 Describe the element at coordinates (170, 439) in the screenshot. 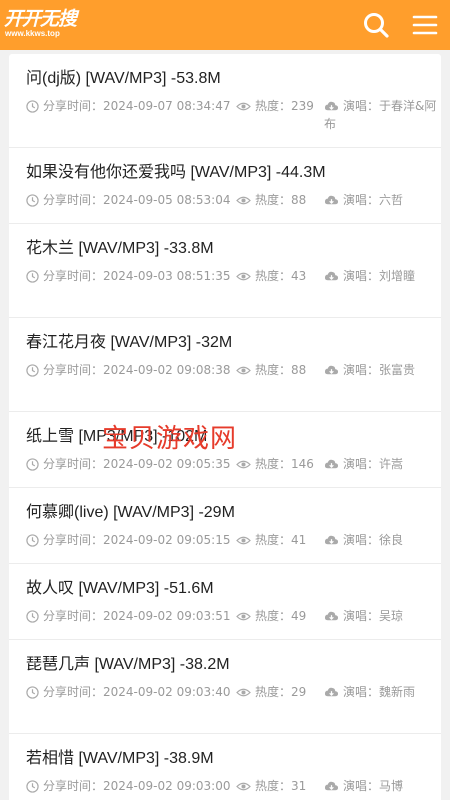

I see `watermark-text: 宝贝游戏网` at that location.